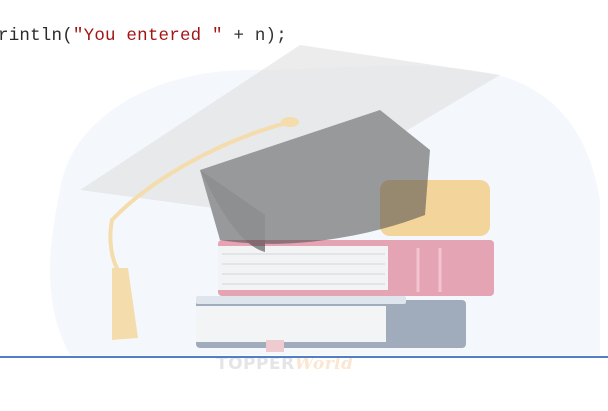  Describe the element at coordinates (36, 36) in the screenshot. I see `code-method-fragment: rintln(` at that location.